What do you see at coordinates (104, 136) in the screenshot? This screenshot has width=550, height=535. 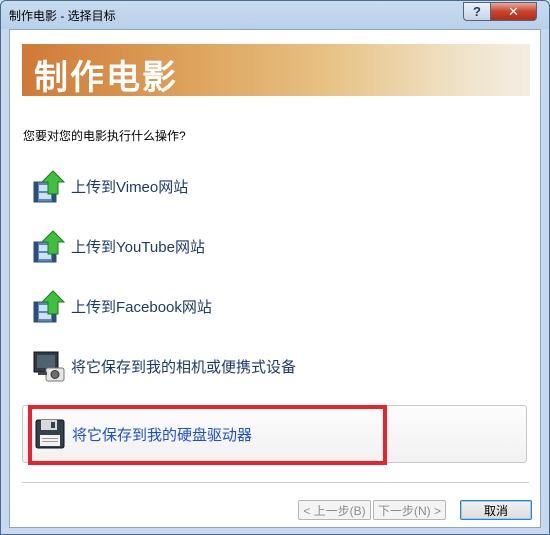 I see `prompt-text: 您要对您的电影执行什么操作?` at bounding box center [104, 136].